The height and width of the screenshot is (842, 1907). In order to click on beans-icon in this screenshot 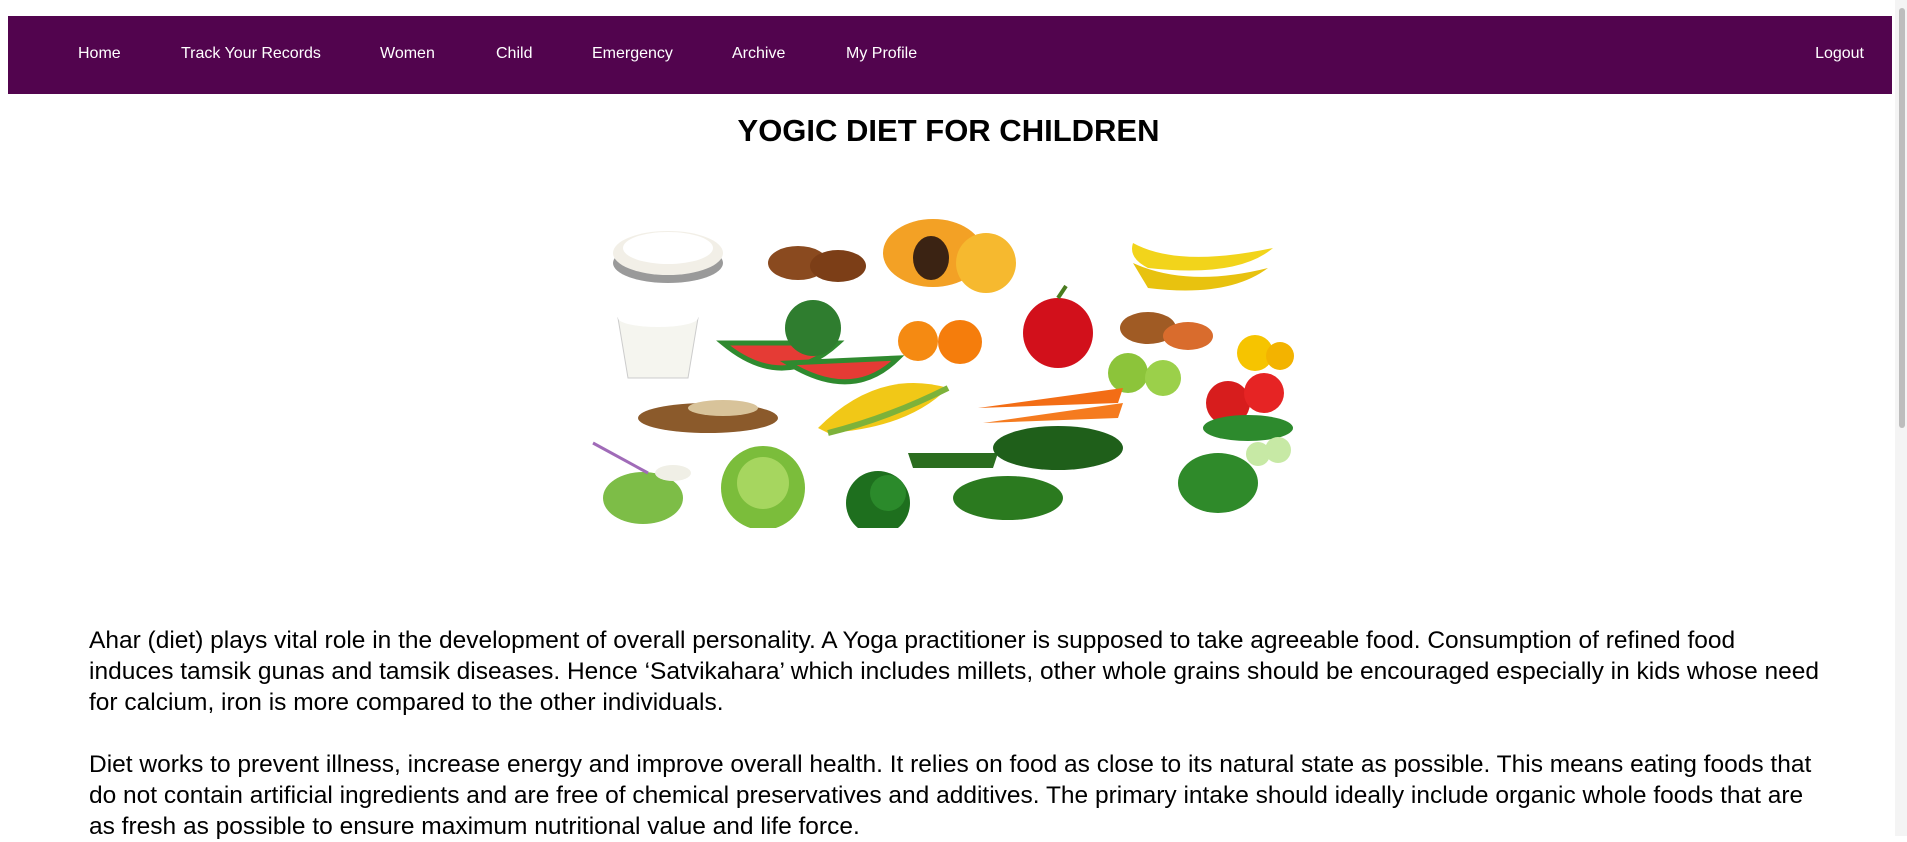, I will do `click(953, 460)`.